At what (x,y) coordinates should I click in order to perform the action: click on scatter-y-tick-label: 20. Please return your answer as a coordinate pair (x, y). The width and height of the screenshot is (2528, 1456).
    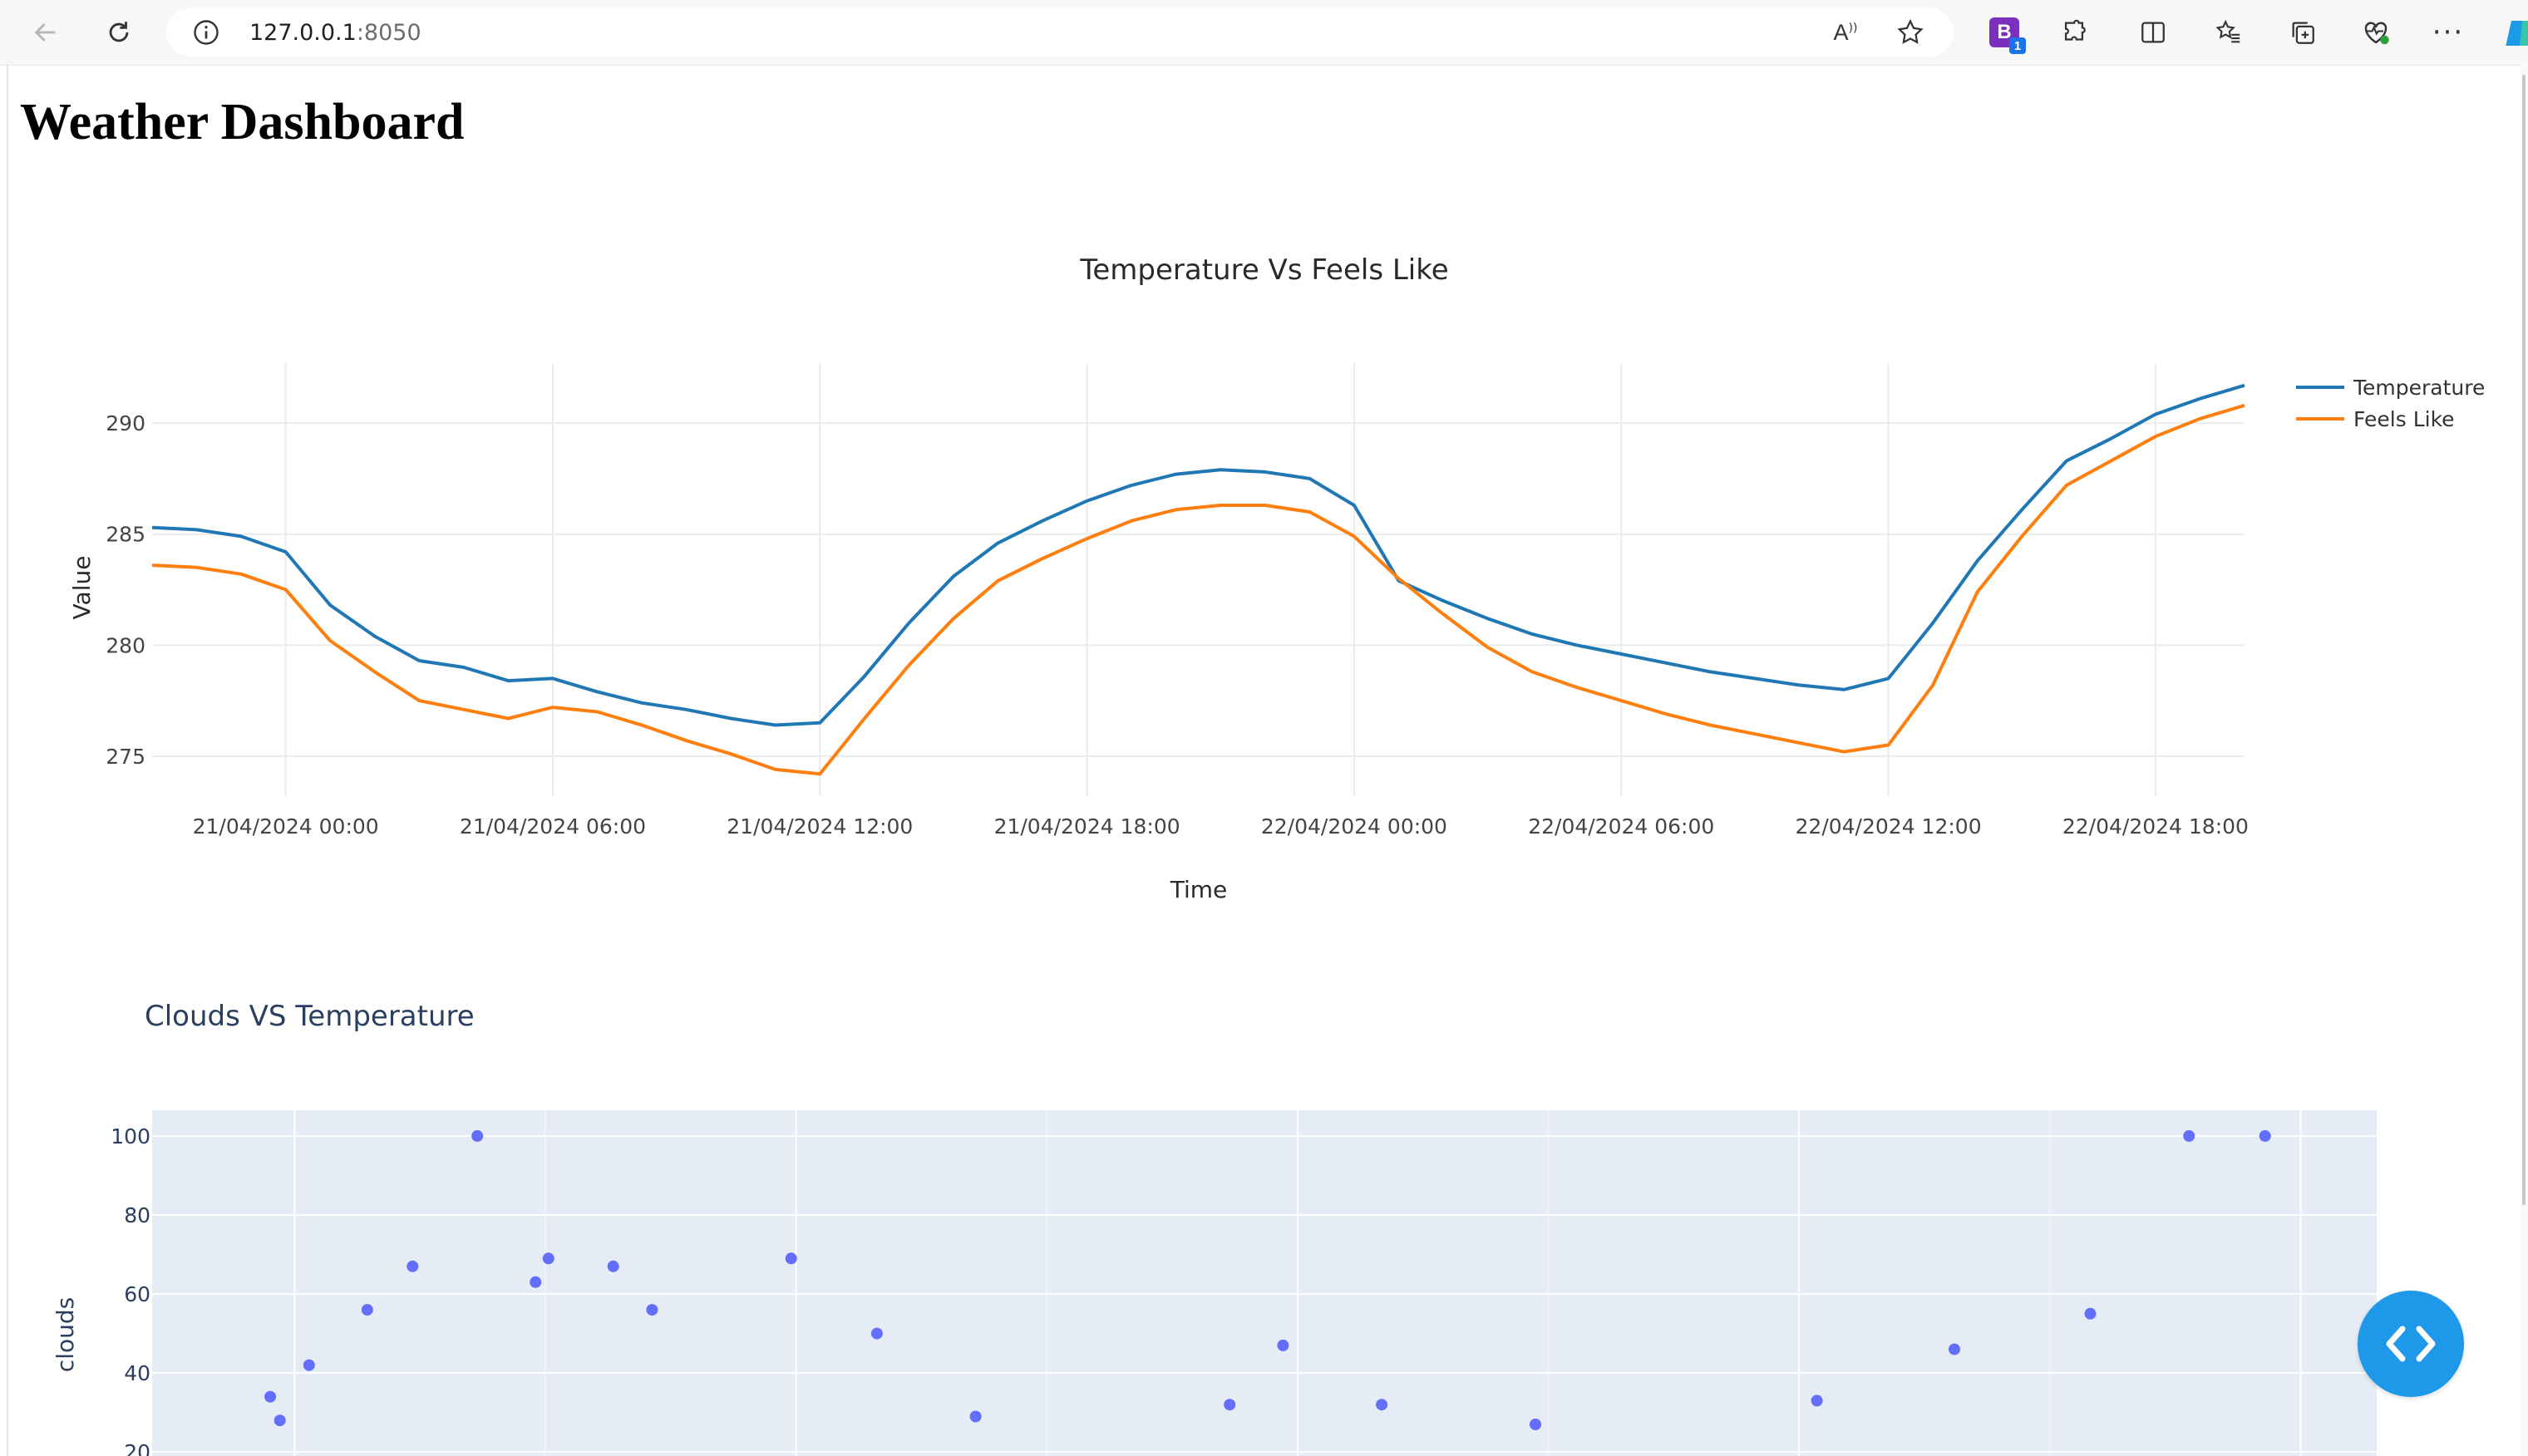
    Looking at the image, I should click on (137, 1448).